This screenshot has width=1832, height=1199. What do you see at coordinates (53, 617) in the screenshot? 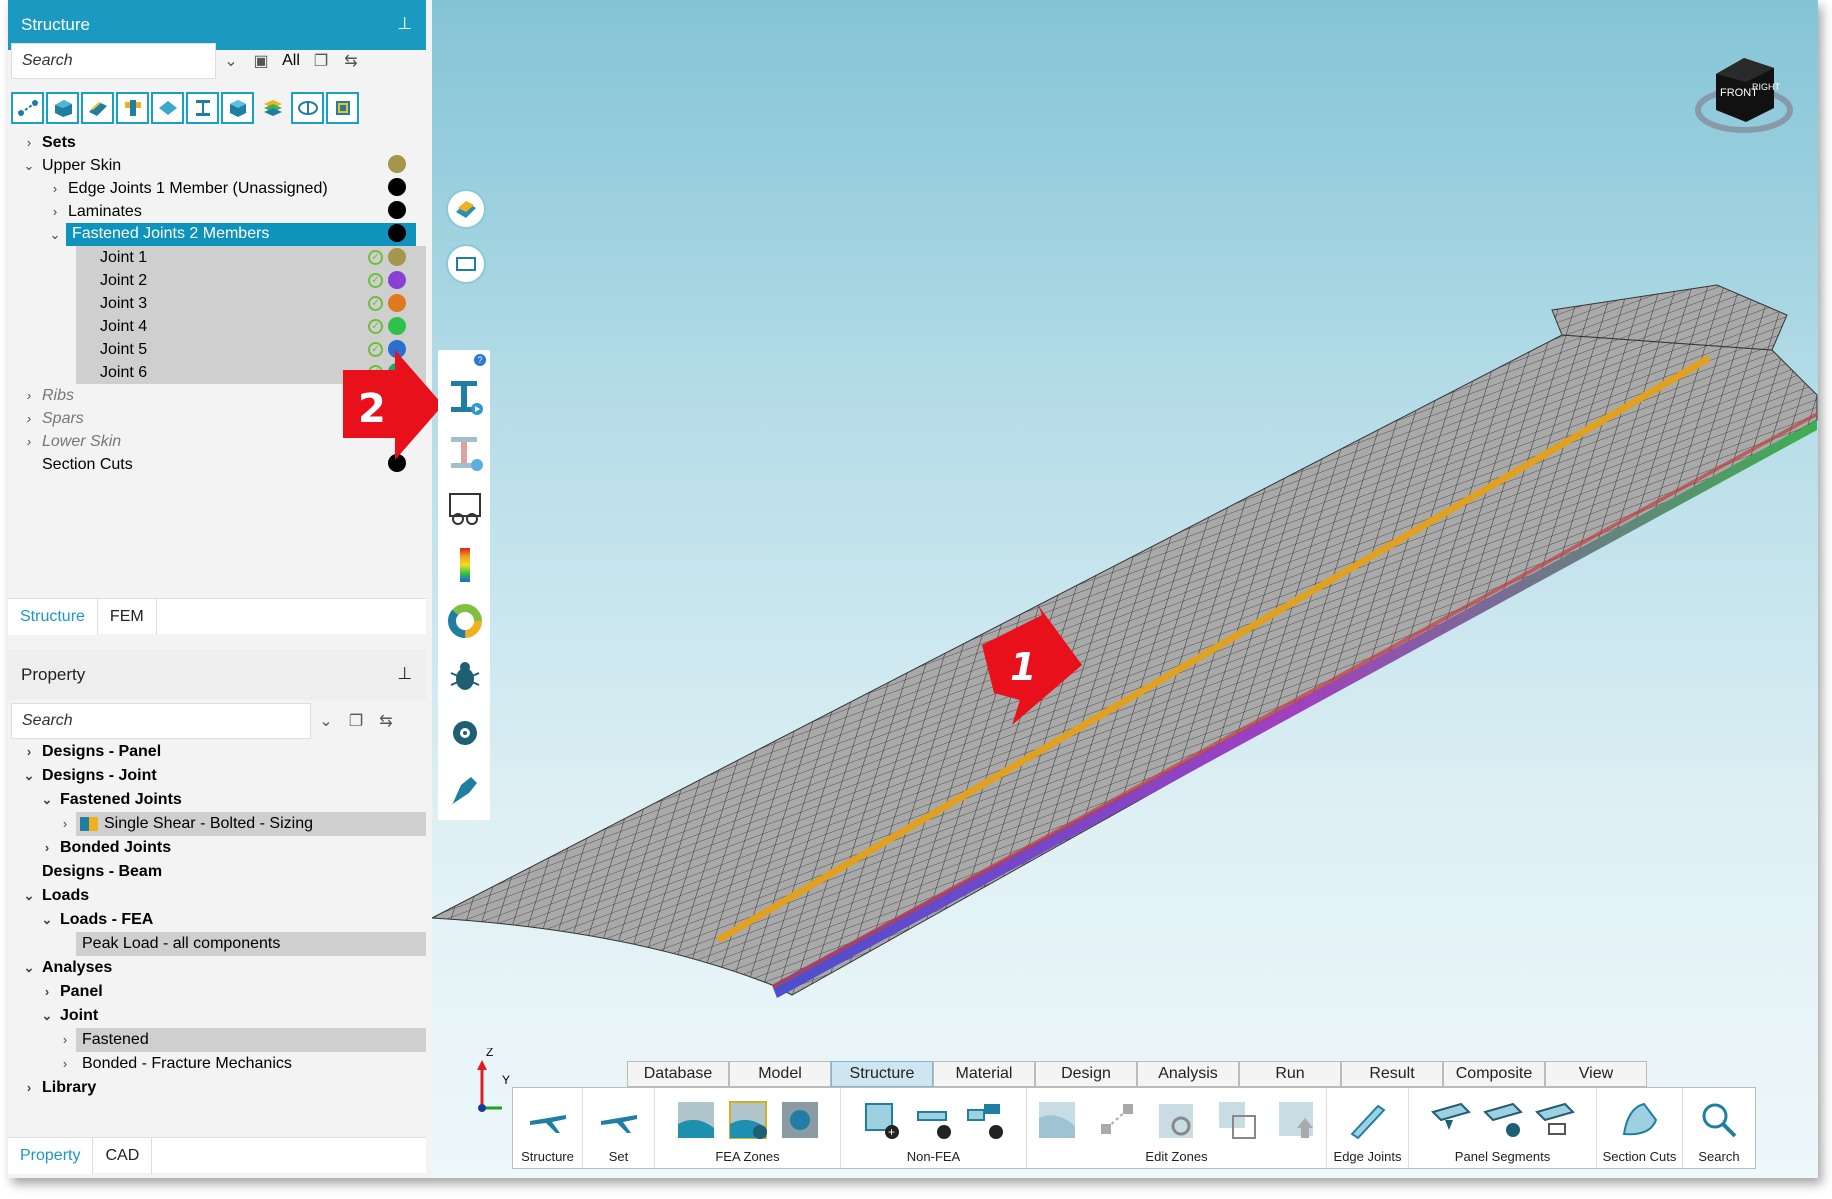
I see `tab-structure: Structure` at bounding box center [53, 617].